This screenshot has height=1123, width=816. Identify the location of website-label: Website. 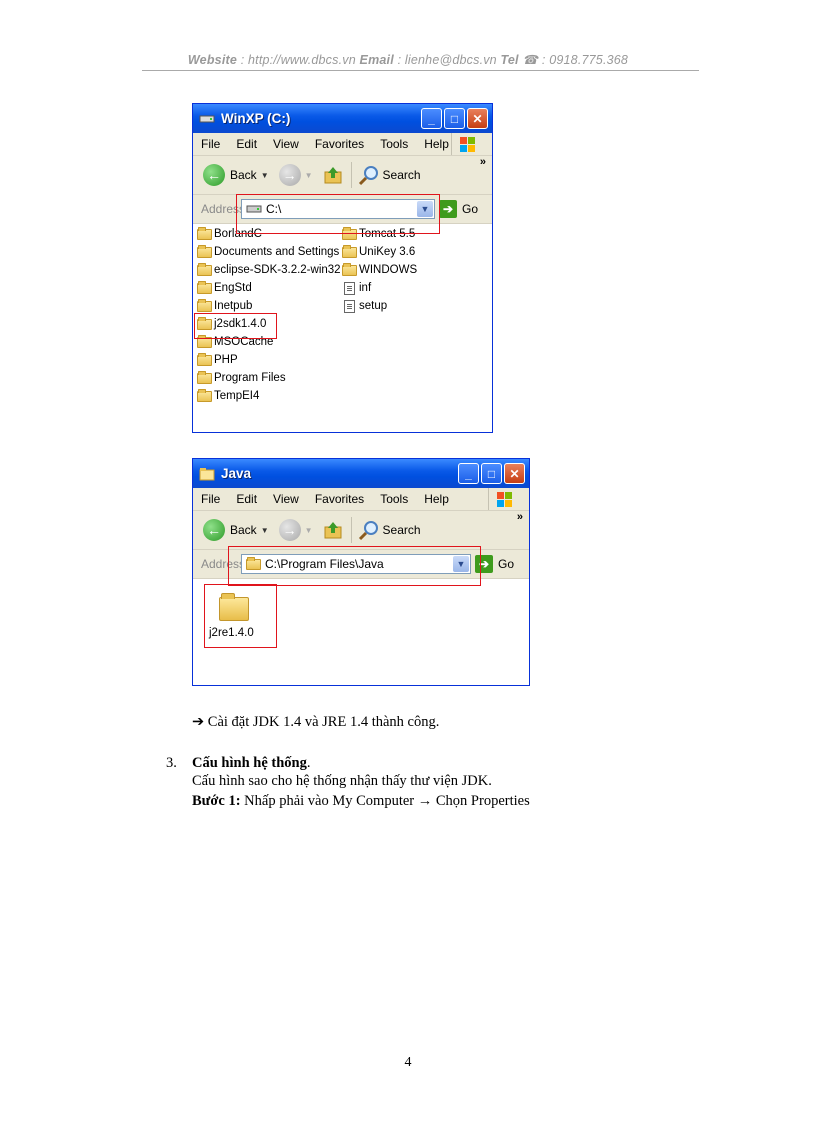
(212, 60).